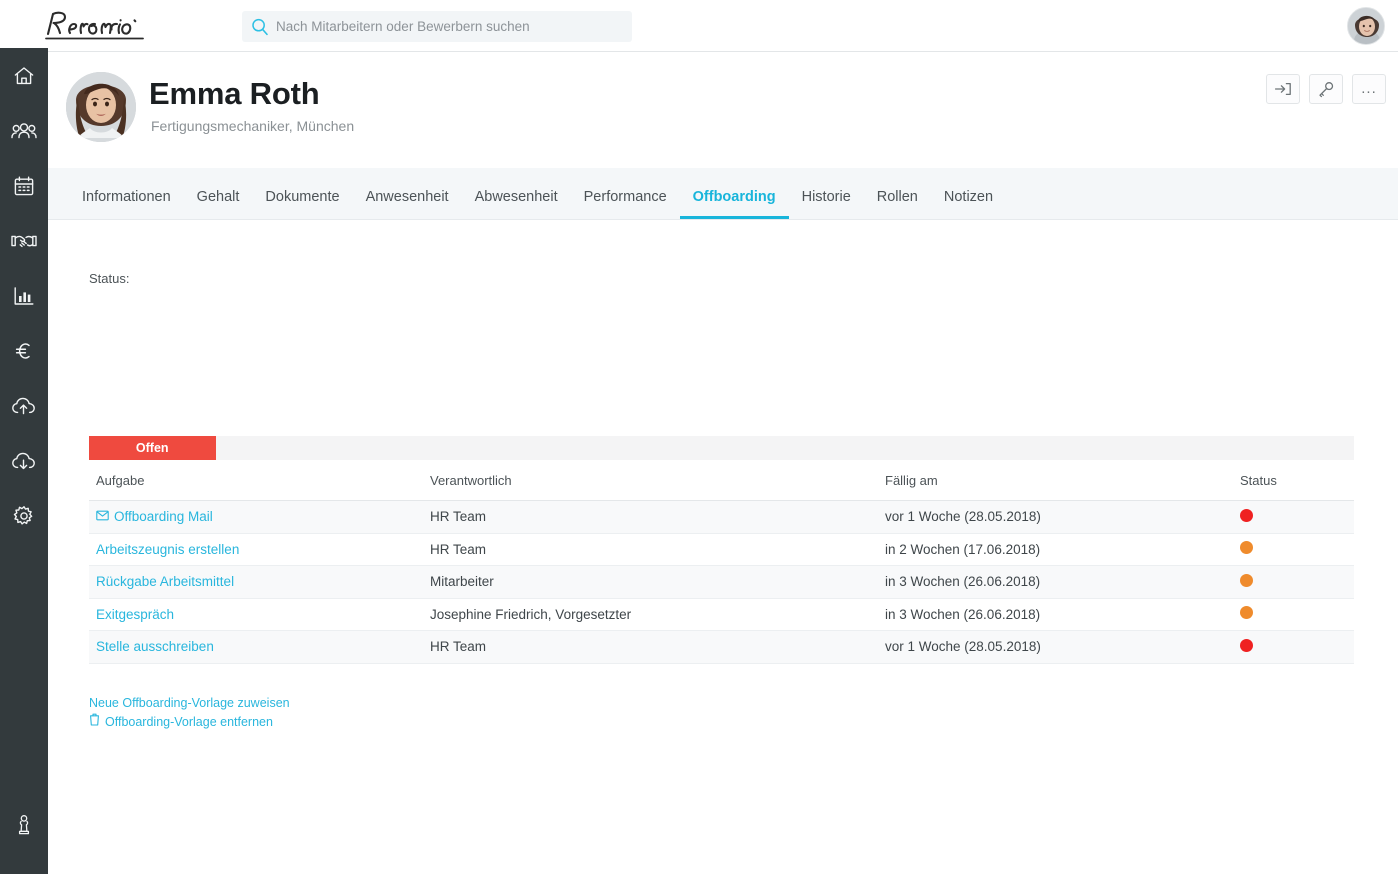 This screenshot has height=874, width=1398. Describe the element at coordinates (734, 204) in the screenshot. I see `tab-offboarding: Offboarding` at that location.